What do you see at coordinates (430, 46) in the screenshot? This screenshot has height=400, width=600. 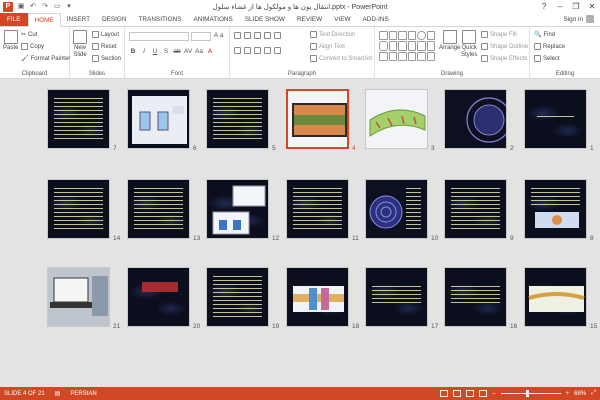 I see `shape-callout-icon` at bounding box center [430, 46].